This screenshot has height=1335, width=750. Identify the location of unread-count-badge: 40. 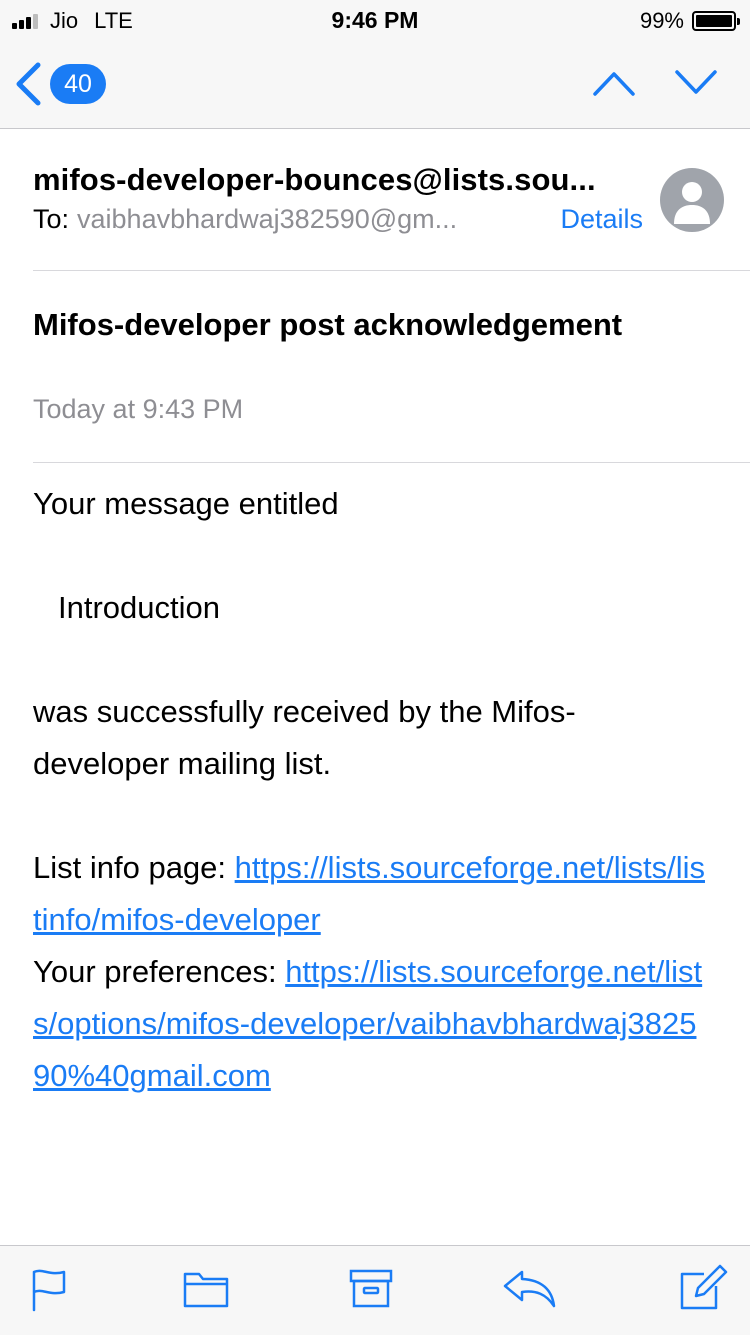
(78, 84).